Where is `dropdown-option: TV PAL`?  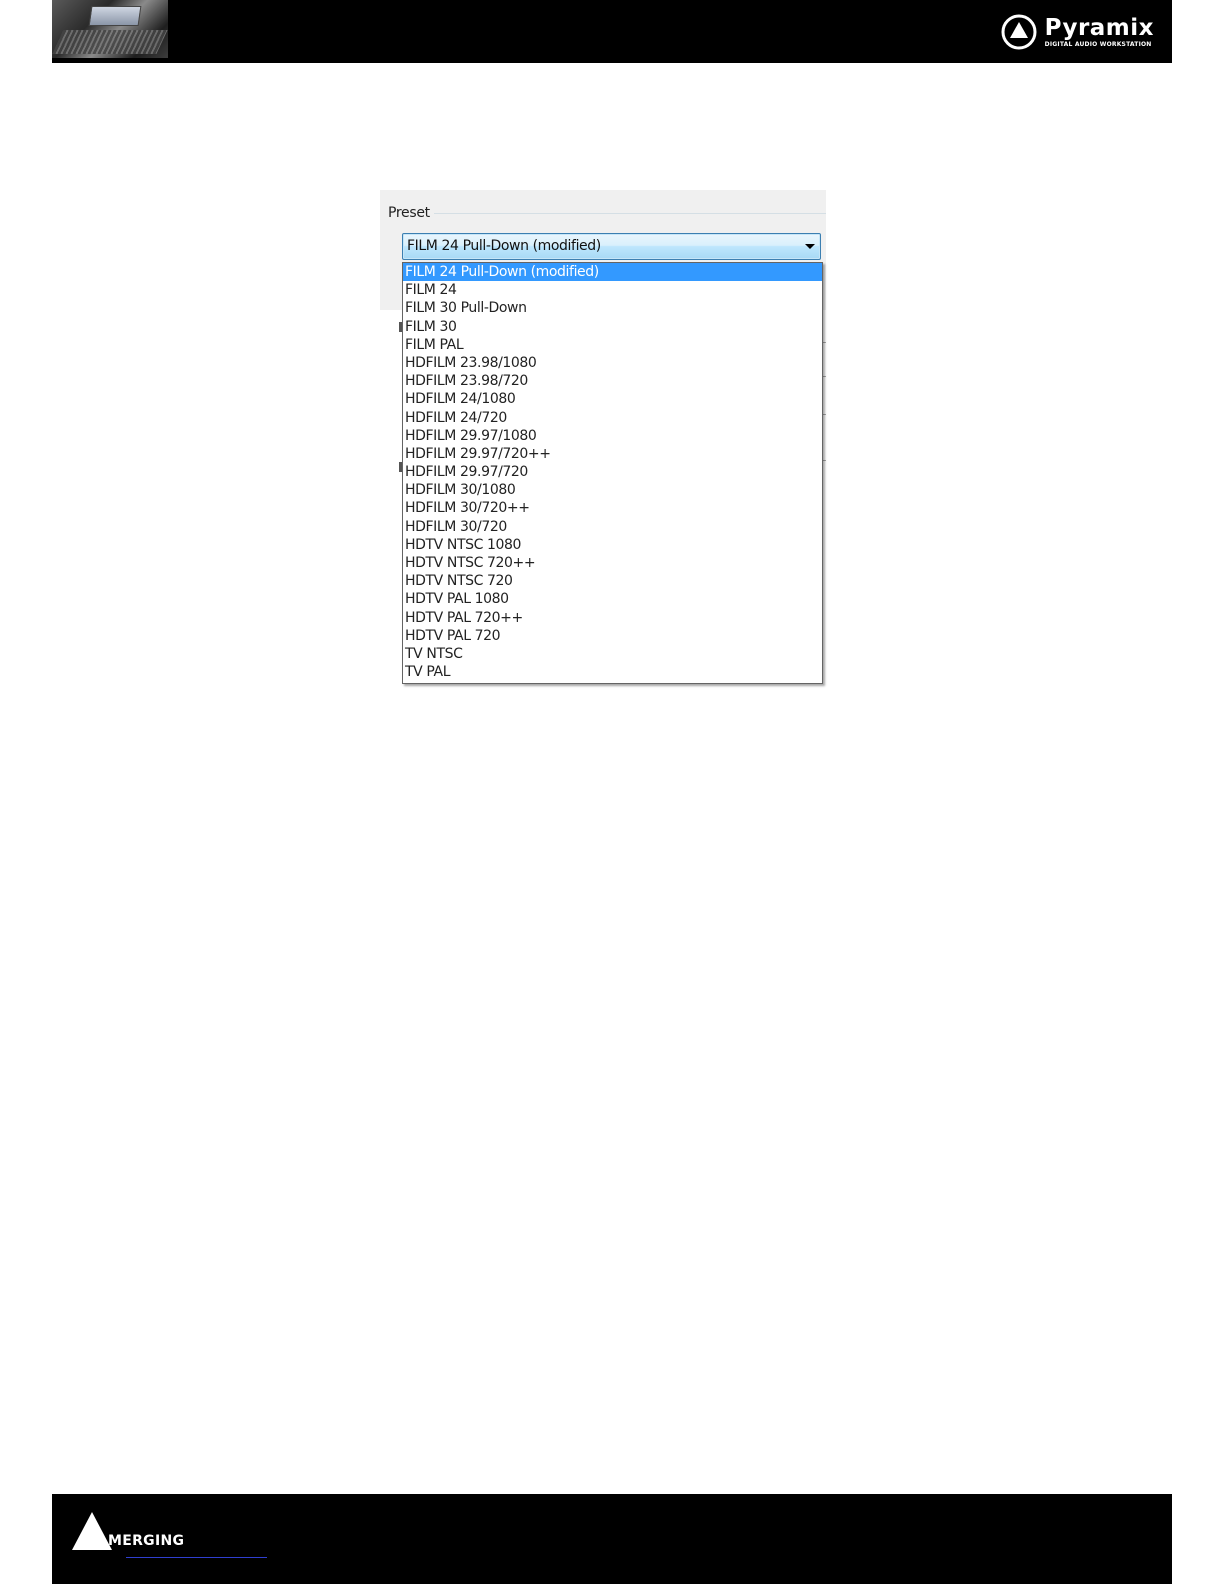
dropdown-option: TV PAL is located at coordinates (612, 672).